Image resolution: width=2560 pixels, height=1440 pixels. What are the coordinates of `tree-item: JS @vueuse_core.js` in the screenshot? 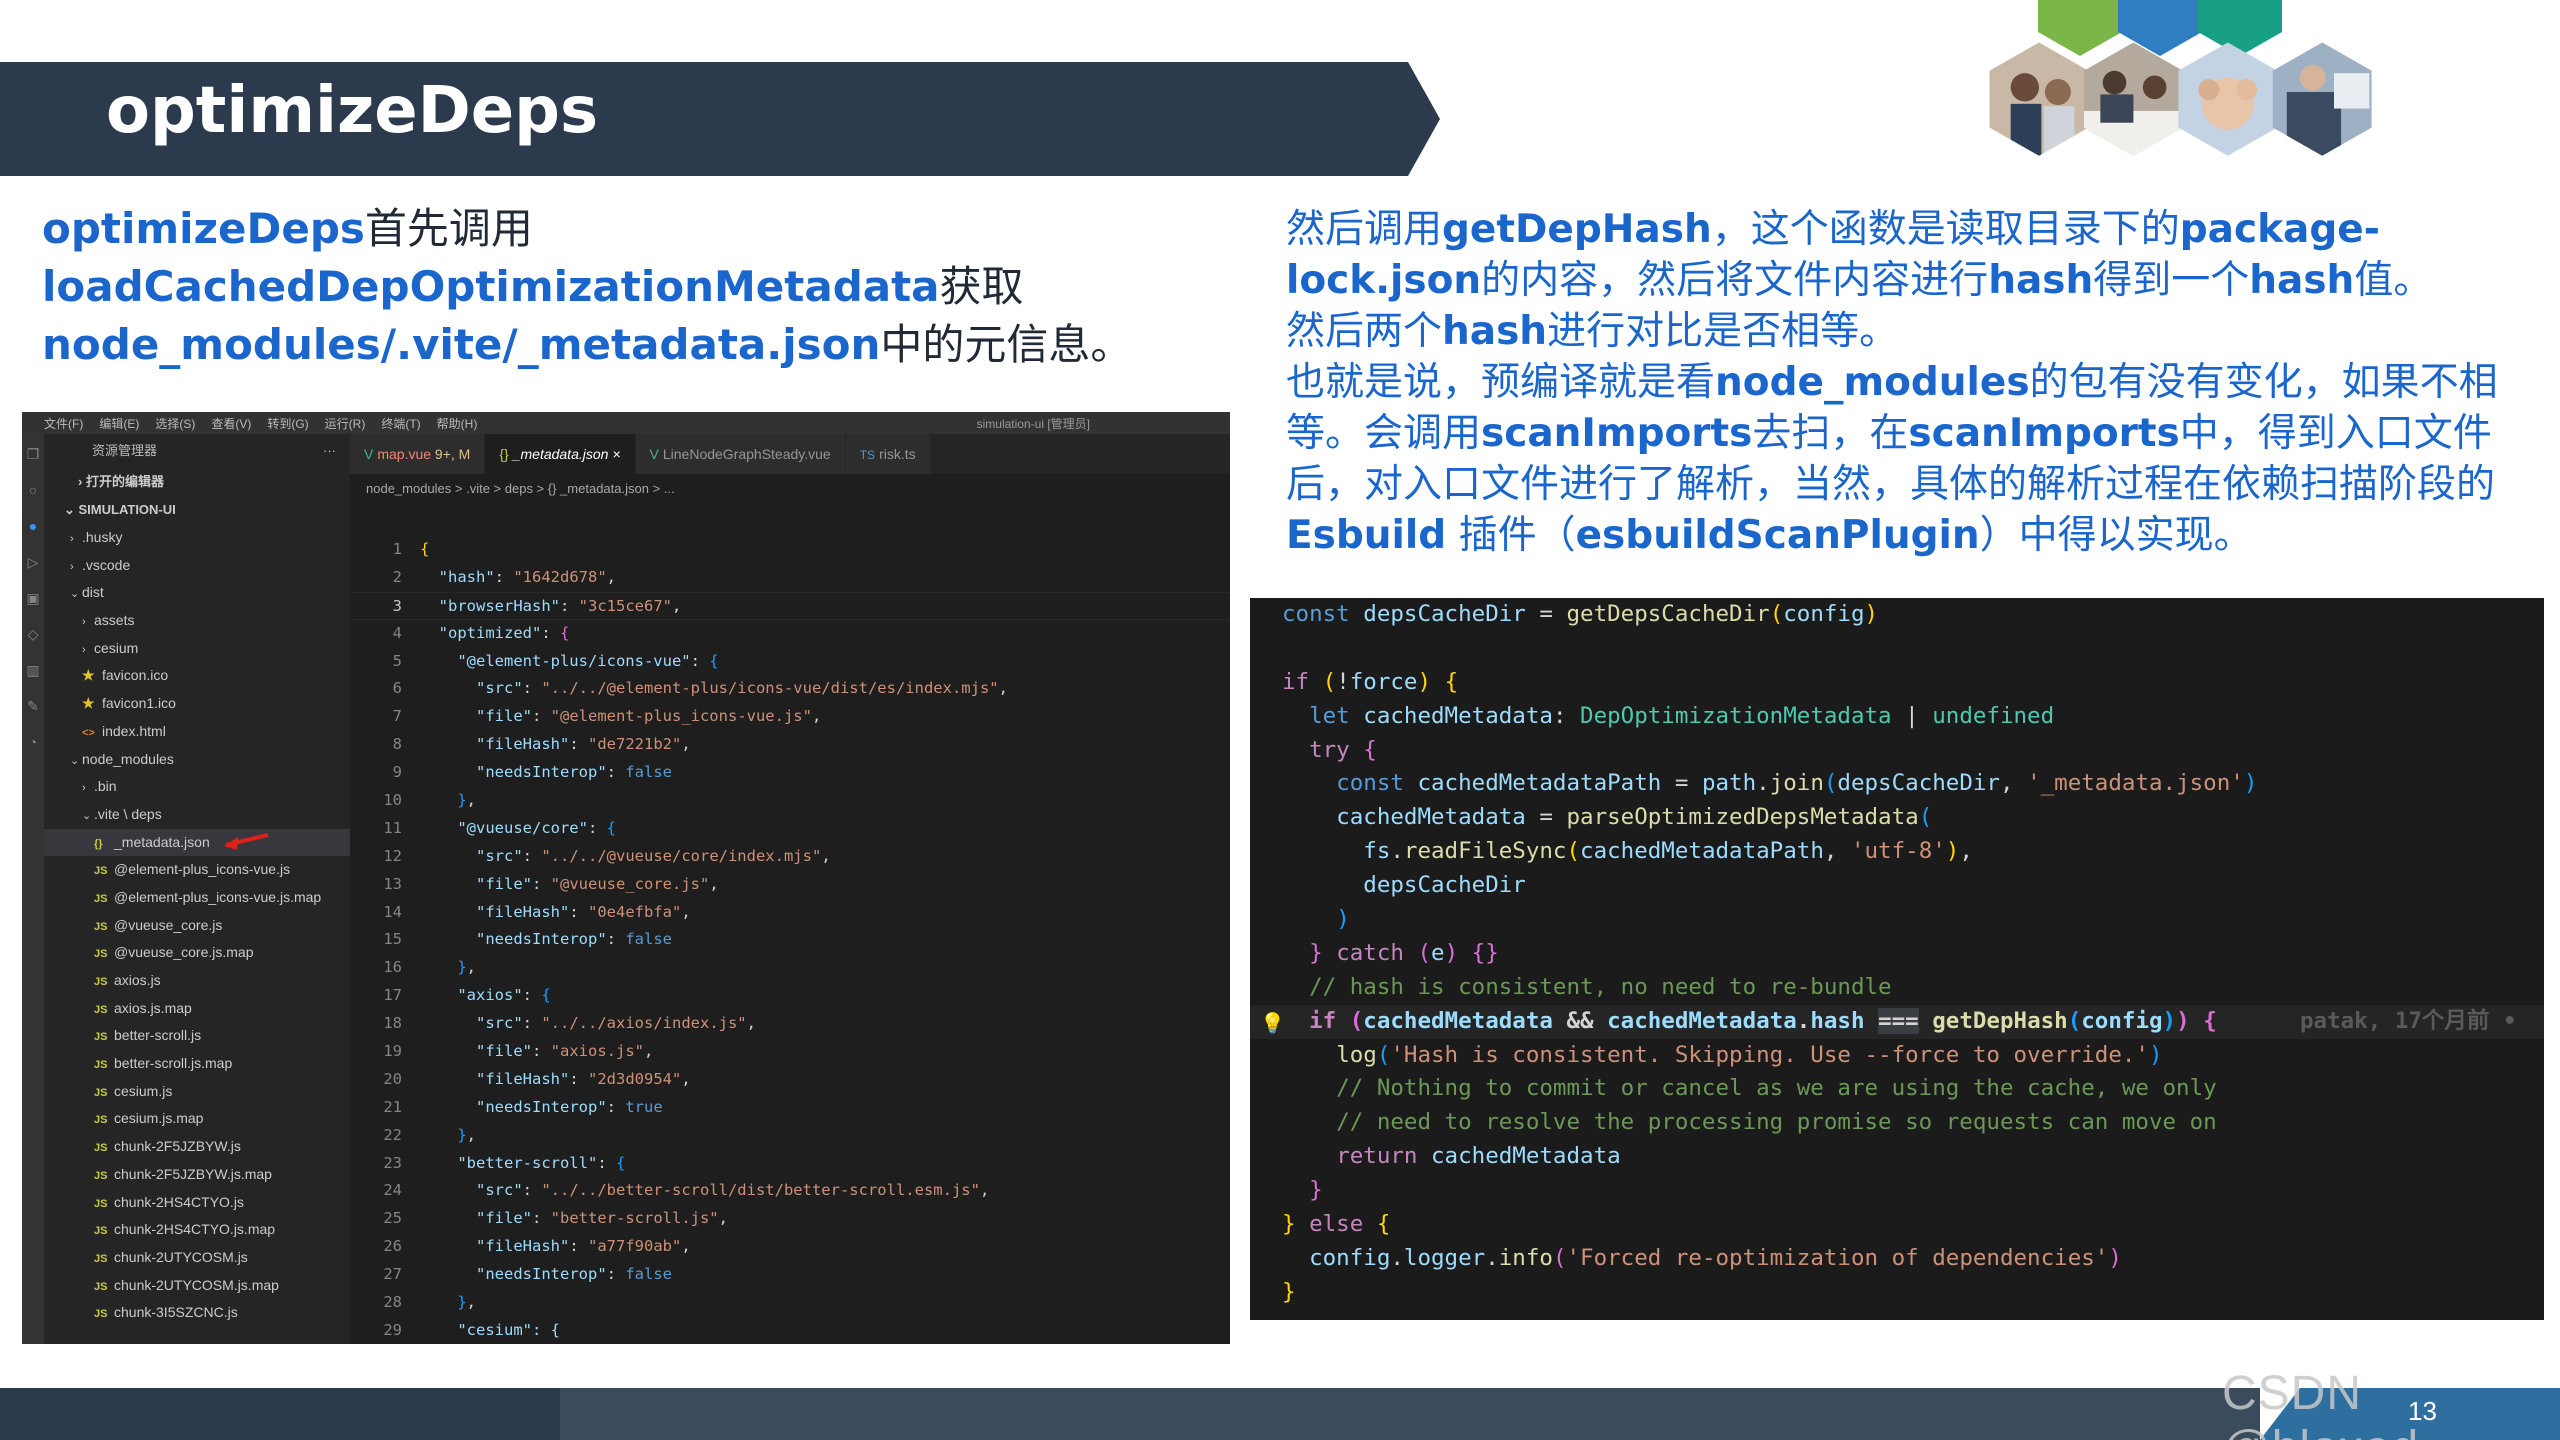 It's located at (197, 926).